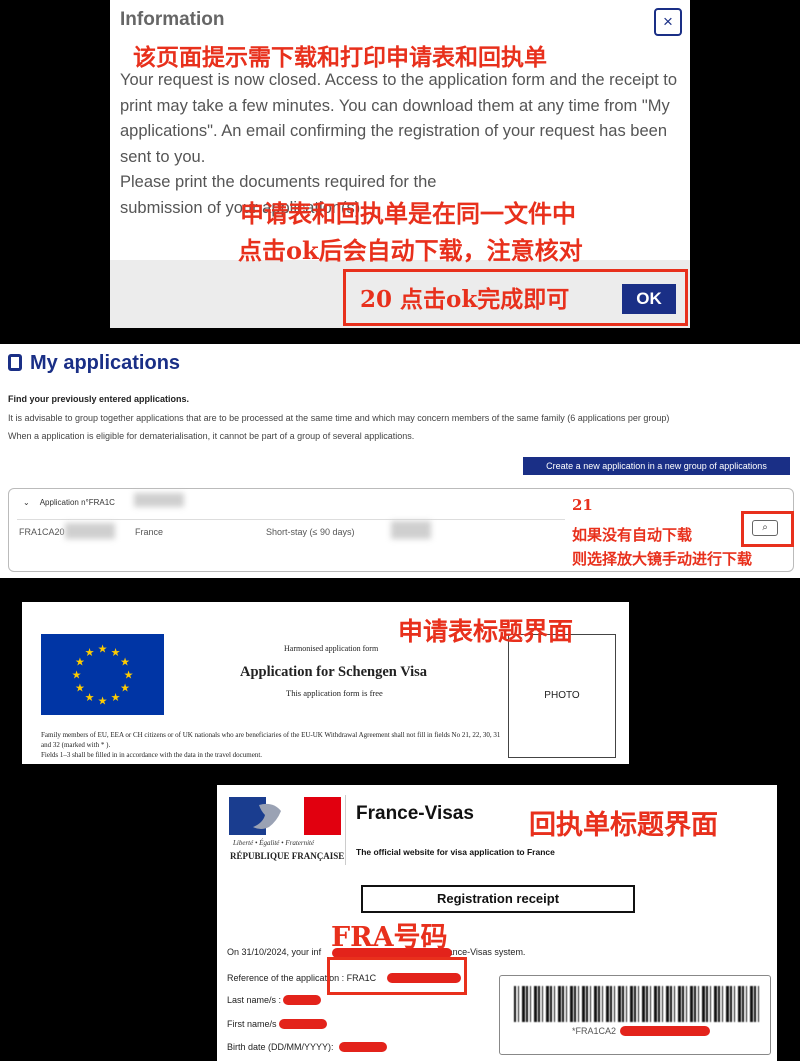 This screenshot has width=800, height=1061. I want to click on annotation-mid-1: 申请表和回执单是在同一文件中, so click(408, 213).